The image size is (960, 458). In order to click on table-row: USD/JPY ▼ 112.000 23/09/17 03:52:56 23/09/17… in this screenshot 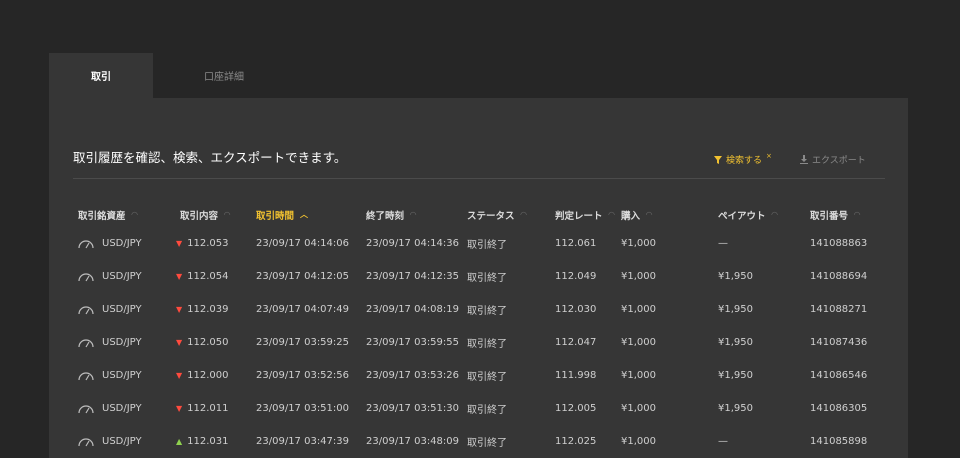, I will do `click(478, 375)`.